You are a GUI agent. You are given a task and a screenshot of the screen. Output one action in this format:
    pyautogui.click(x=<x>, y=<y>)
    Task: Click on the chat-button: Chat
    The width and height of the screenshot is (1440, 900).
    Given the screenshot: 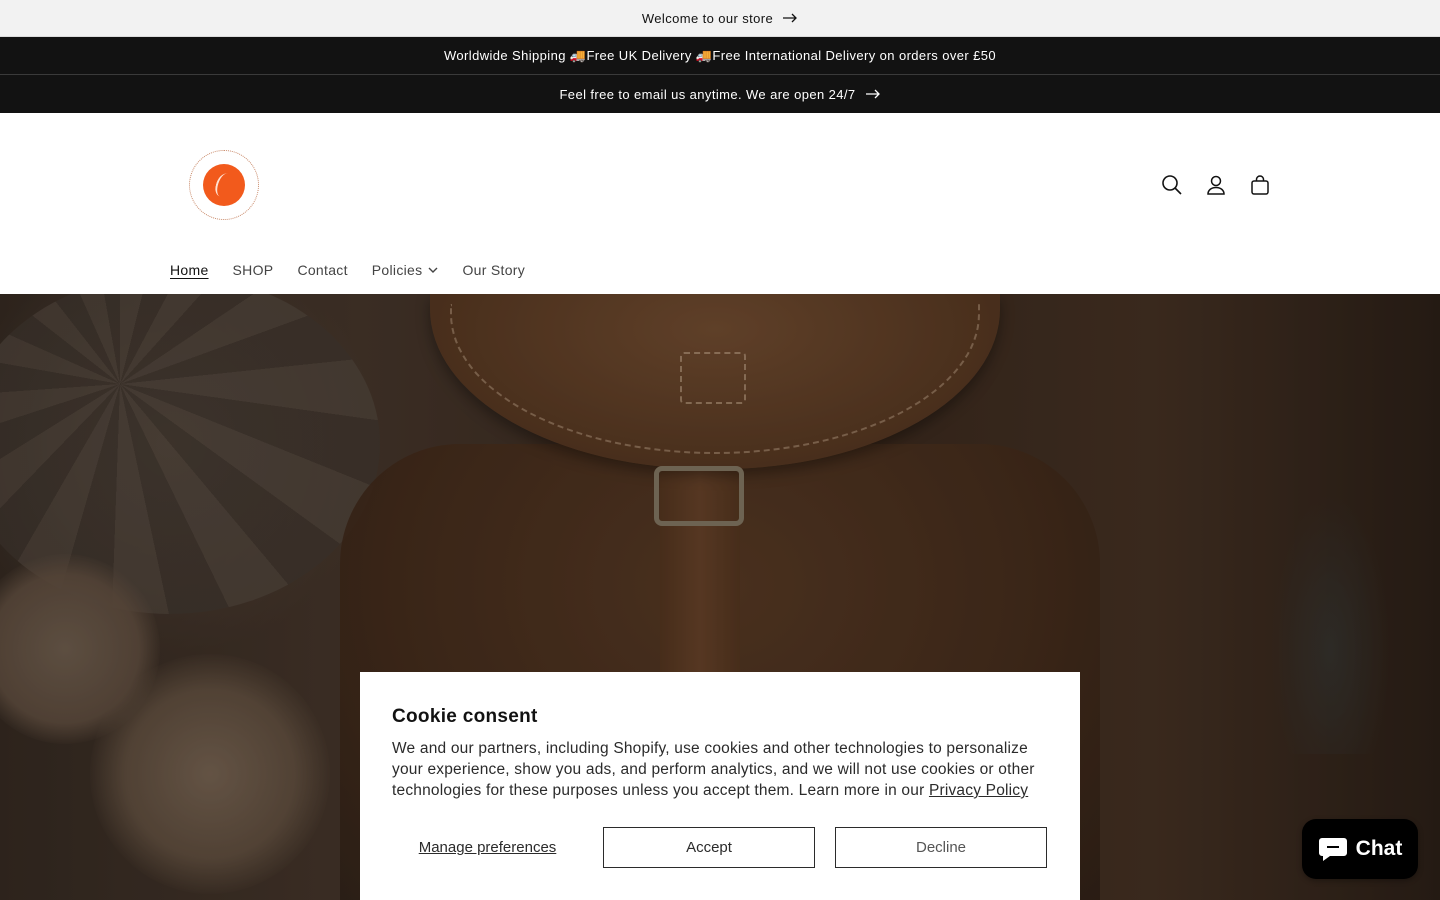 What is the action you would take?
    pyautogui.click(x=1360, y=849)
    